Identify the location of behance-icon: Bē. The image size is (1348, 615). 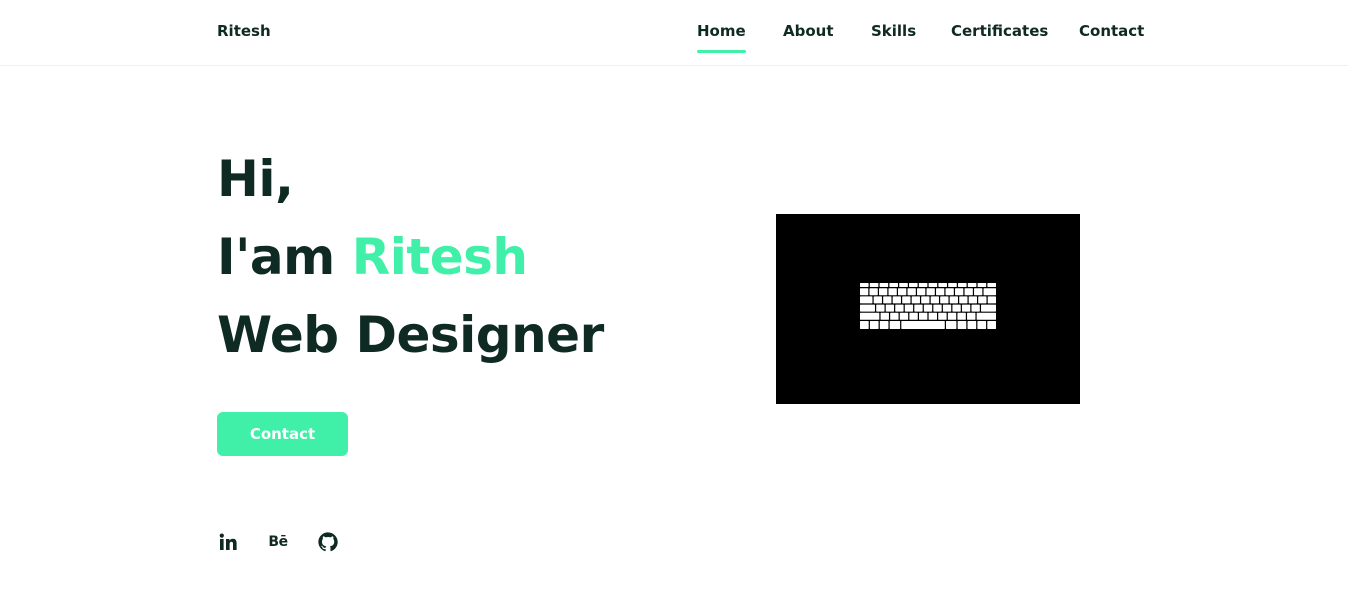
(278, 542).